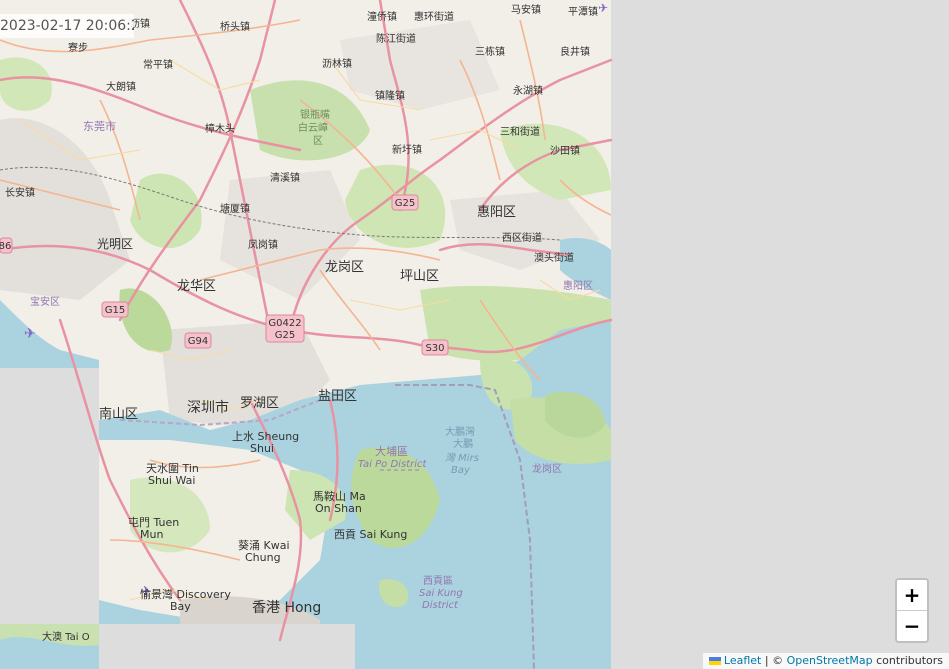  I want to click on svg-text: 罗湖区, so click(259, 403).